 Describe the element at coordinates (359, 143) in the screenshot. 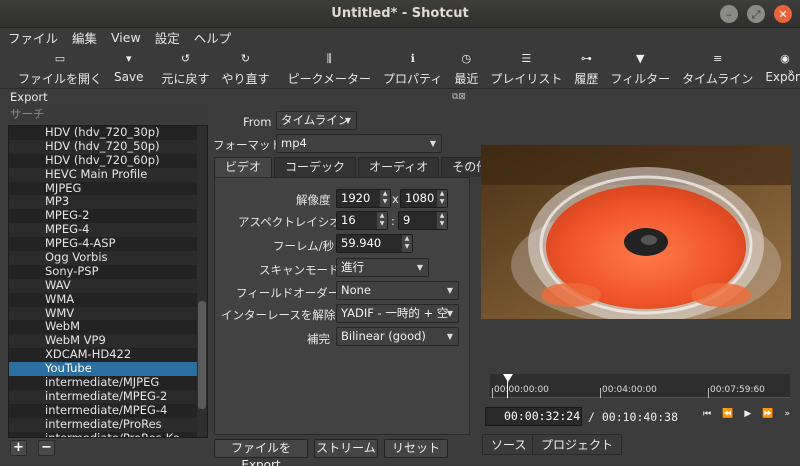

I see `format-combo: mp4 ▼` at that location.